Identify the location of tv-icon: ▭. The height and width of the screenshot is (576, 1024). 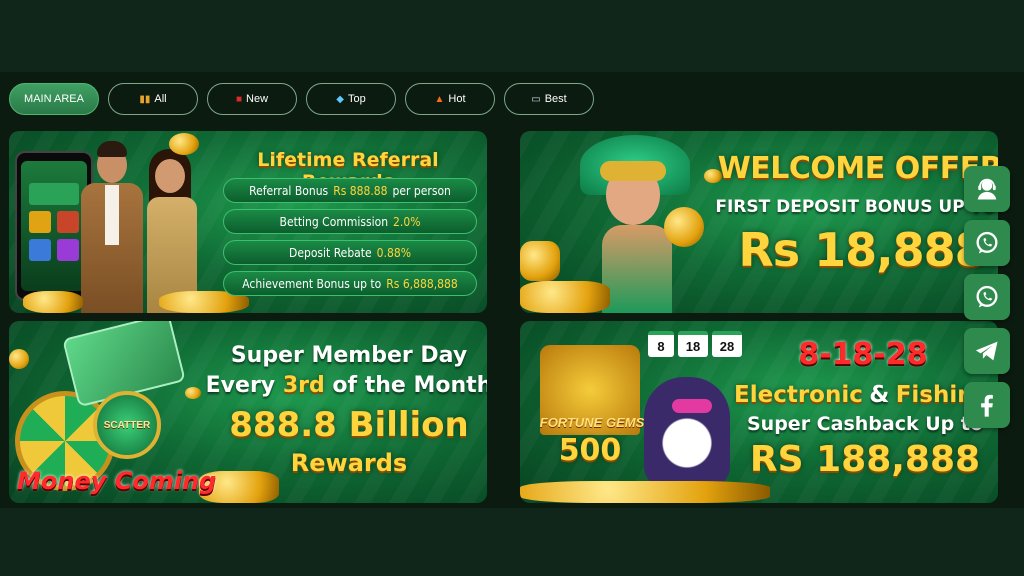
(536, 99).